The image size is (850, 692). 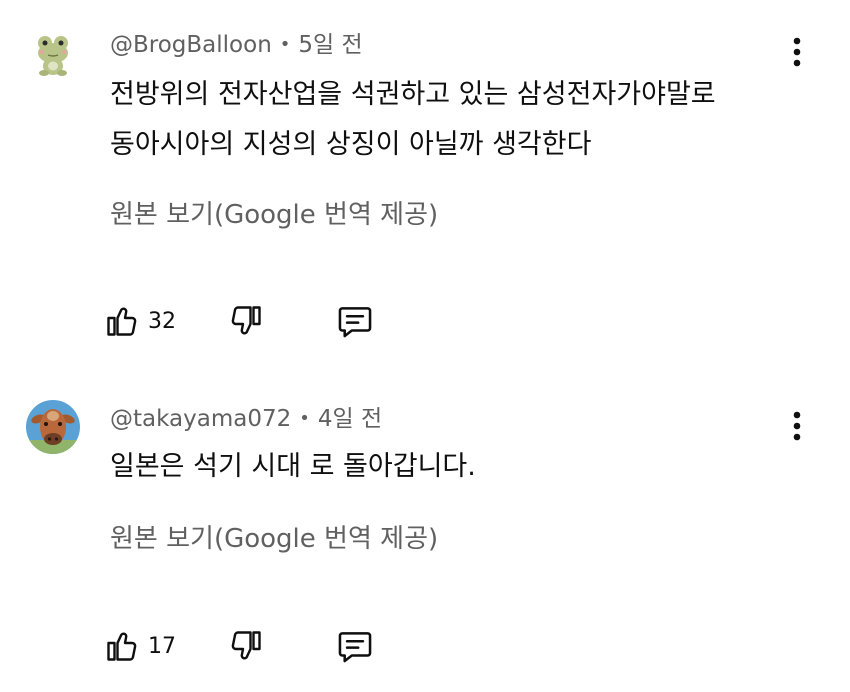 What do you see at coordinates (351, 144) in the screenshot?
I see `comment-line: 동아시아의 지성의 상징이 아닐까 생각한다` at bounding box center [351, 144].